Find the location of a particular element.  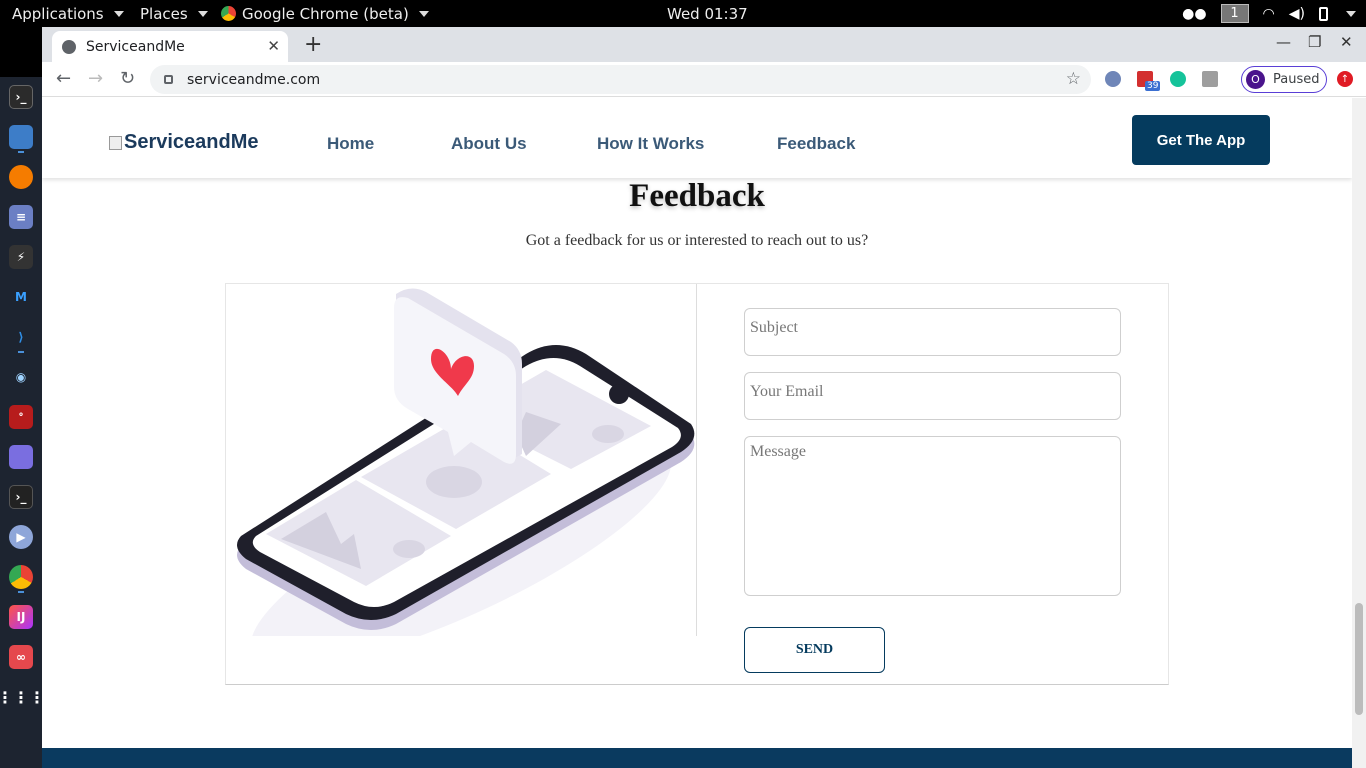

site-logo: ServiceandMe is located at coordinates (184, 142).